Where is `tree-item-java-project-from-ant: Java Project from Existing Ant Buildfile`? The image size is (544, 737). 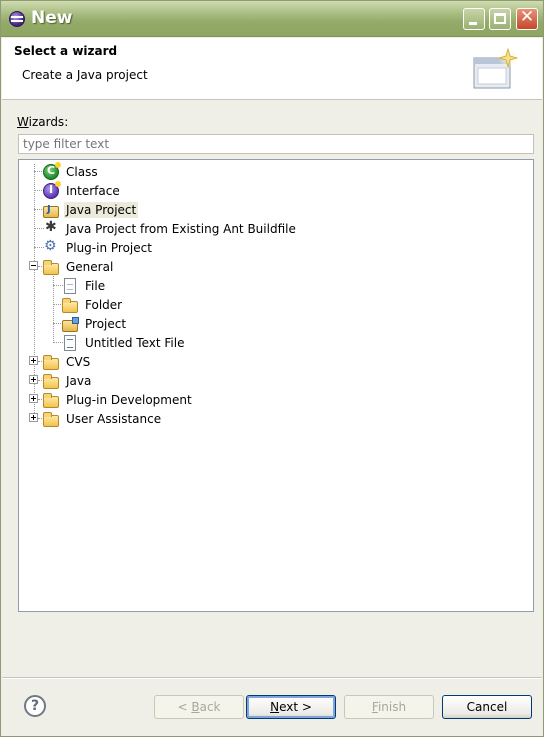
tree-item-java-project-from-ant: Java Project from Existing Ant Buildfile is located at coordinates (170, 228).